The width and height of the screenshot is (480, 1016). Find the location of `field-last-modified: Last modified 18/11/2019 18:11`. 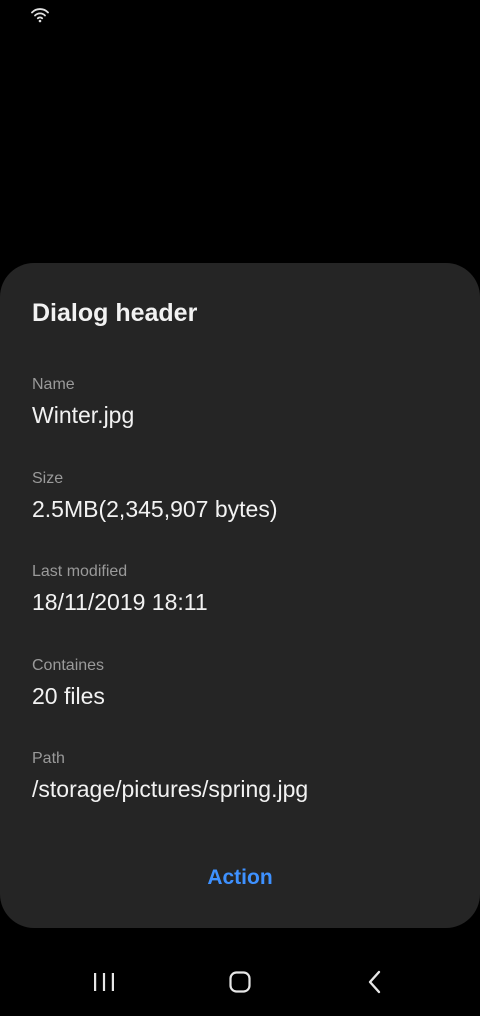

field-last-modified: Last modified 18/11/2019 18:11 is located at coordinates (242, 589).